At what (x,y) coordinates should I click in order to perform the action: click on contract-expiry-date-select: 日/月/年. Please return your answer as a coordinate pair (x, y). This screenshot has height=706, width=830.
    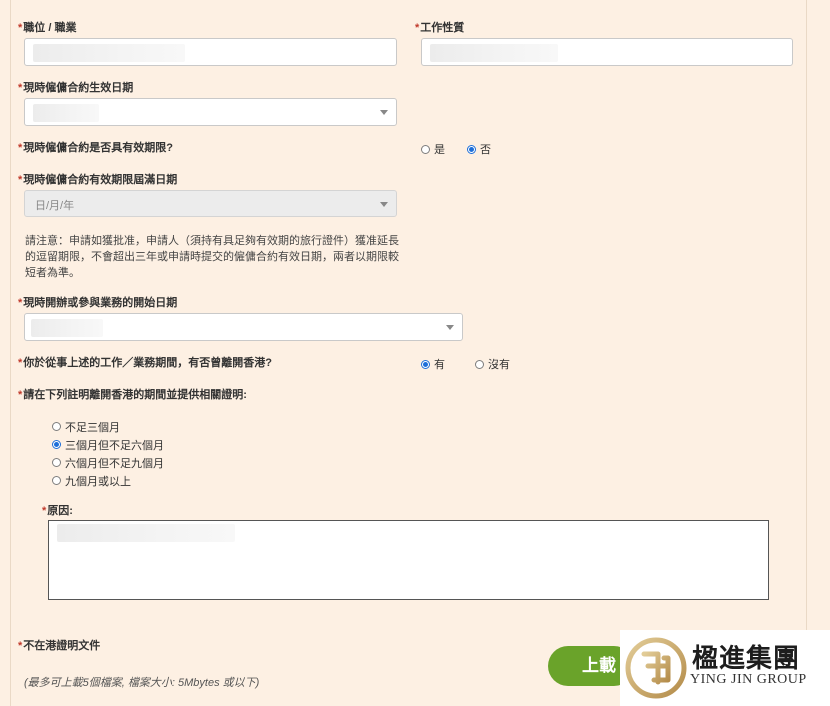
    Looking at the image, I should click on (210, 203).